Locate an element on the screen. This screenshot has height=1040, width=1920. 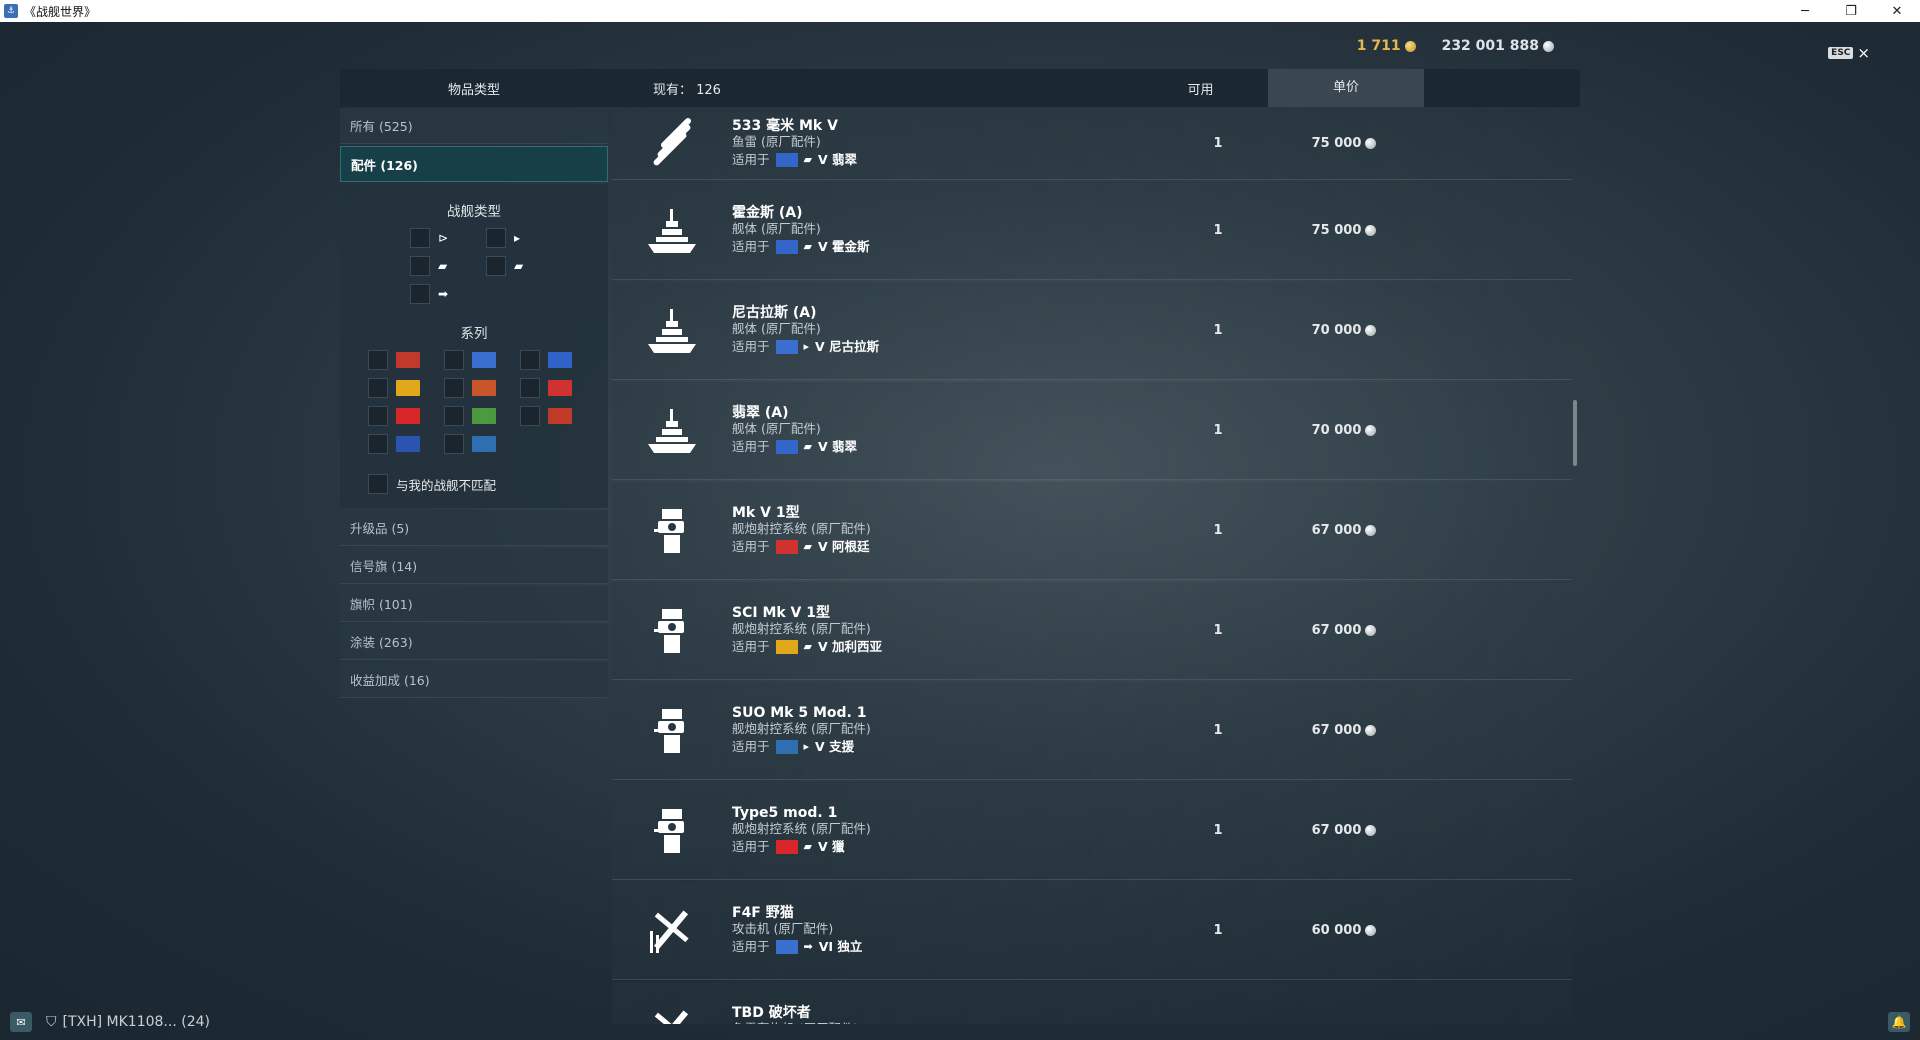
item-name: TBD 破坏者 is located at coordinates (771, 1012).